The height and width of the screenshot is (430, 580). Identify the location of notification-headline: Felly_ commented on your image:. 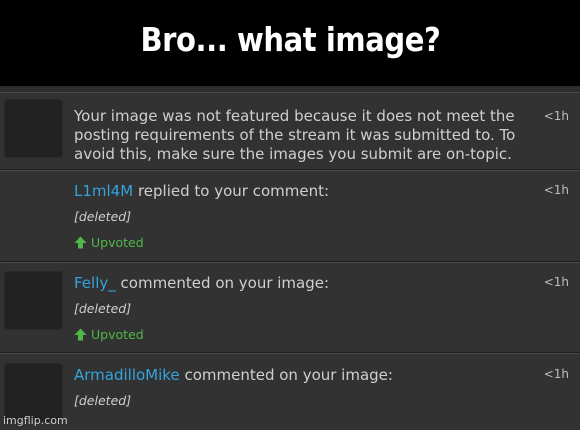
(297, 283).